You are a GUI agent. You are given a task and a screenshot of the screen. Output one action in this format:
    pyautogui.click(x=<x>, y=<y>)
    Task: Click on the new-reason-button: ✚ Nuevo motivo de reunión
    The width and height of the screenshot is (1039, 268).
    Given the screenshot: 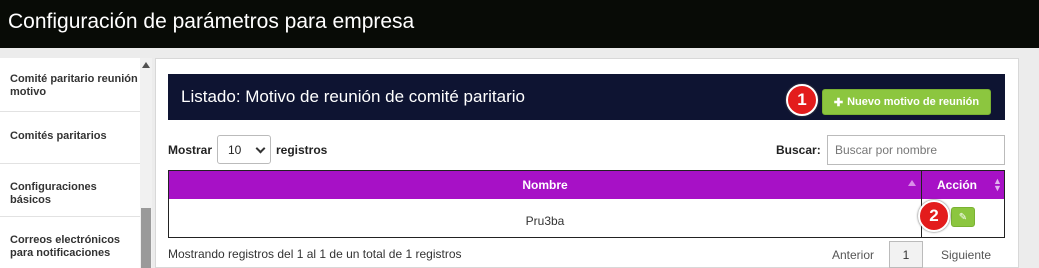 What is the action you would take?
    pyautogui.click(x=906, y=102)
    